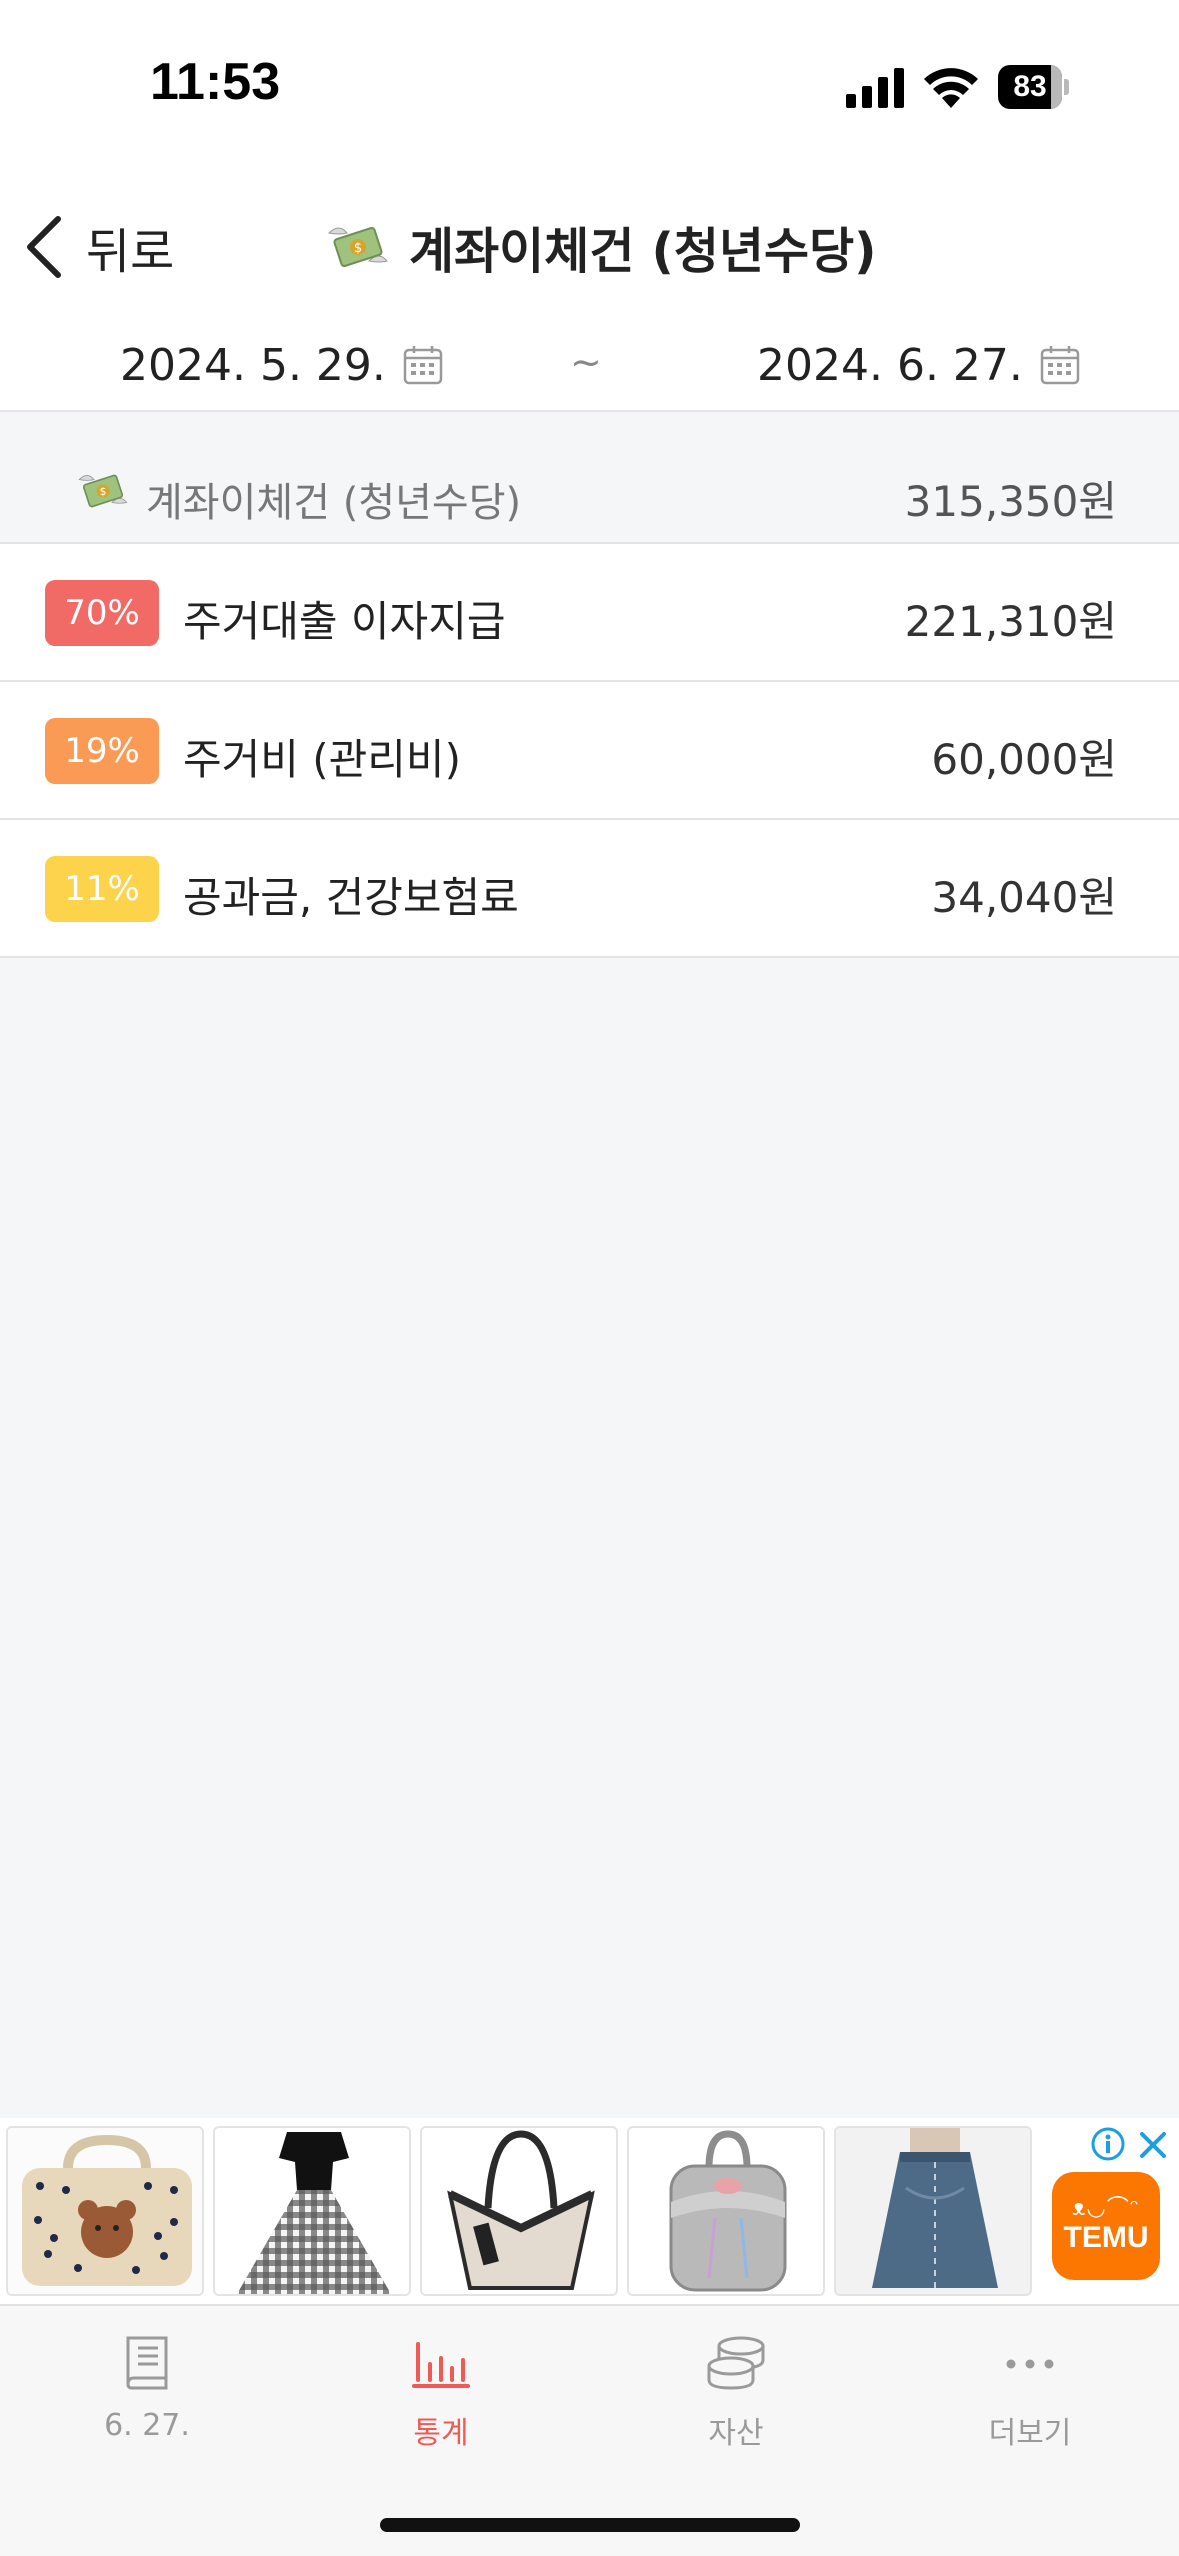 Image resolution: width=1179 pixels, height=2556 pixels. Describe the element at coordinates (102, 751) in the screenshot. I see `percent-badge: 19%` at that location.